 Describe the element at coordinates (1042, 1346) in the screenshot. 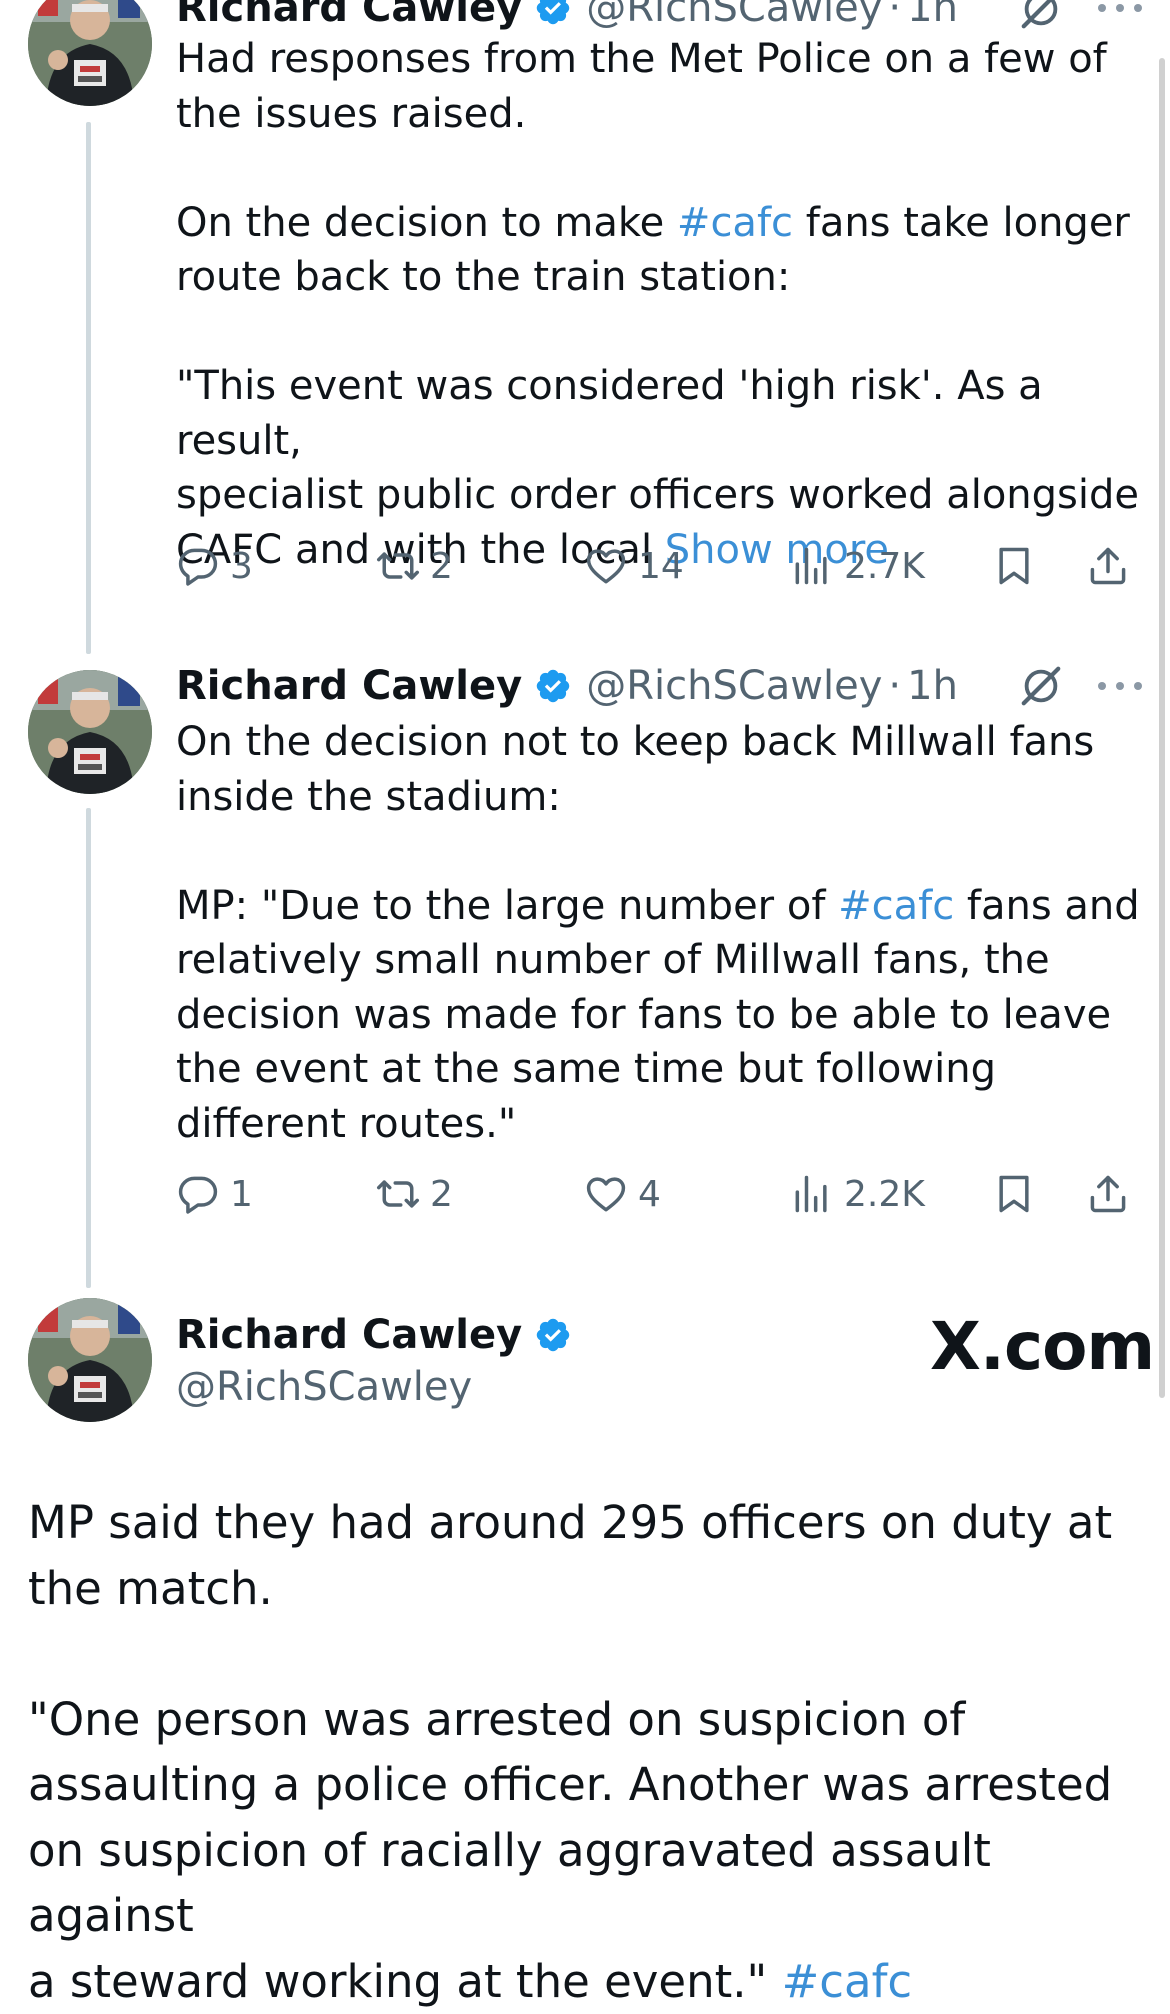

I see `site-label: X.com` at that location.